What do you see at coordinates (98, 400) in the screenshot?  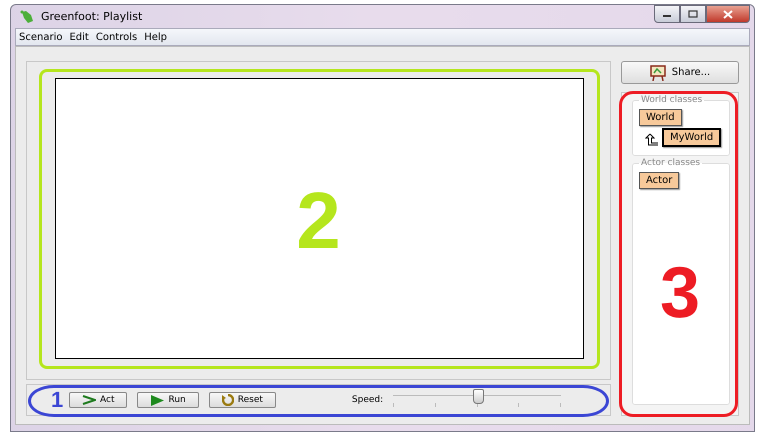 I see `act-button: Act` at bounding box center [98, 400].